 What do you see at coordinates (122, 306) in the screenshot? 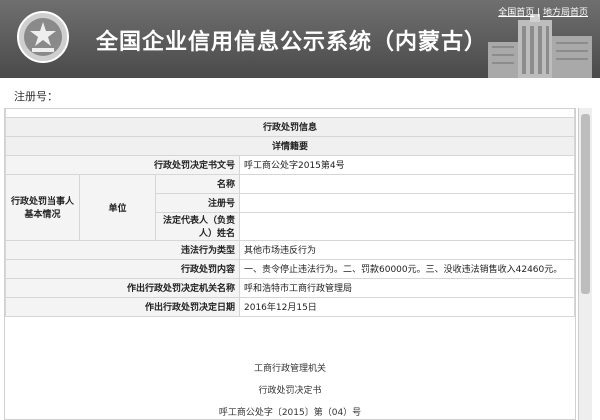
I see `date-label: 作出行政处罚决定日期` at bounding box center [122, 306].